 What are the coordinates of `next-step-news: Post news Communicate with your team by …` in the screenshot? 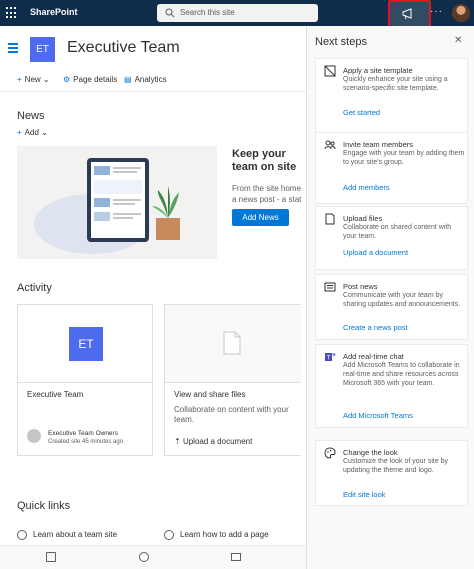 It's located at (391, 307).